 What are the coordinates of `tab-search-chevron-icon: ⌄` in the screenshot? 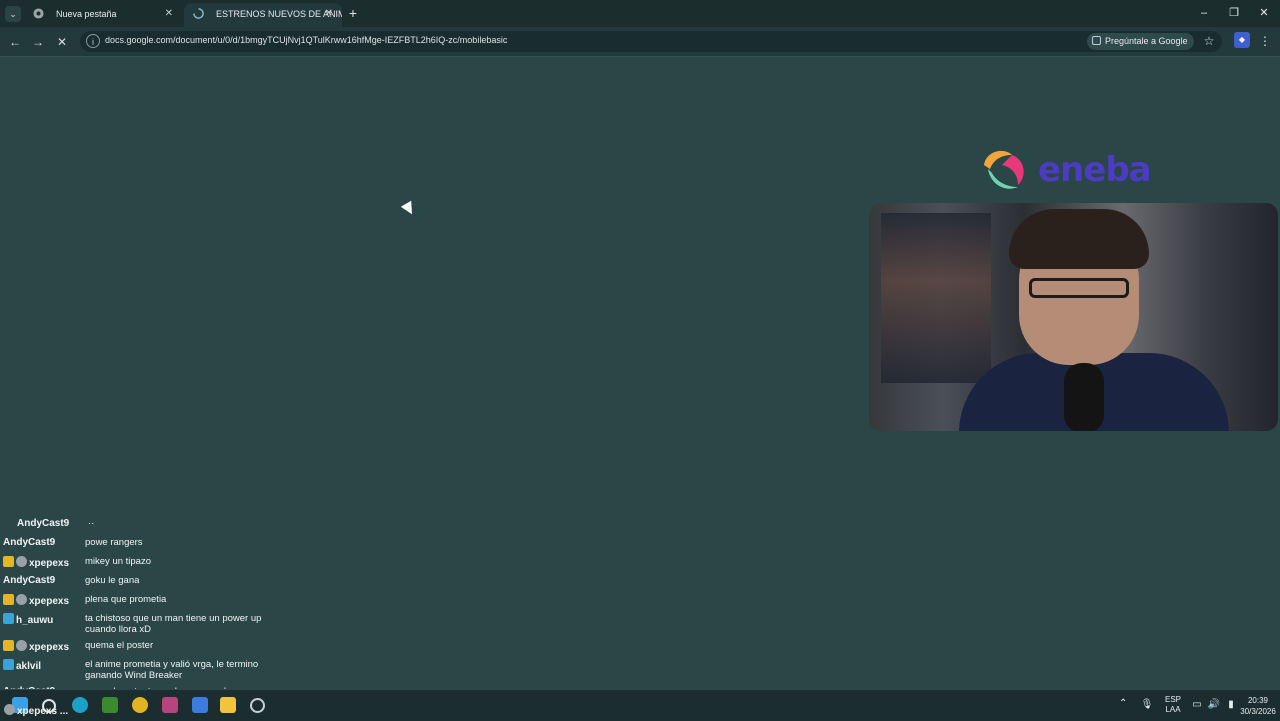 It's located at (13, 14).